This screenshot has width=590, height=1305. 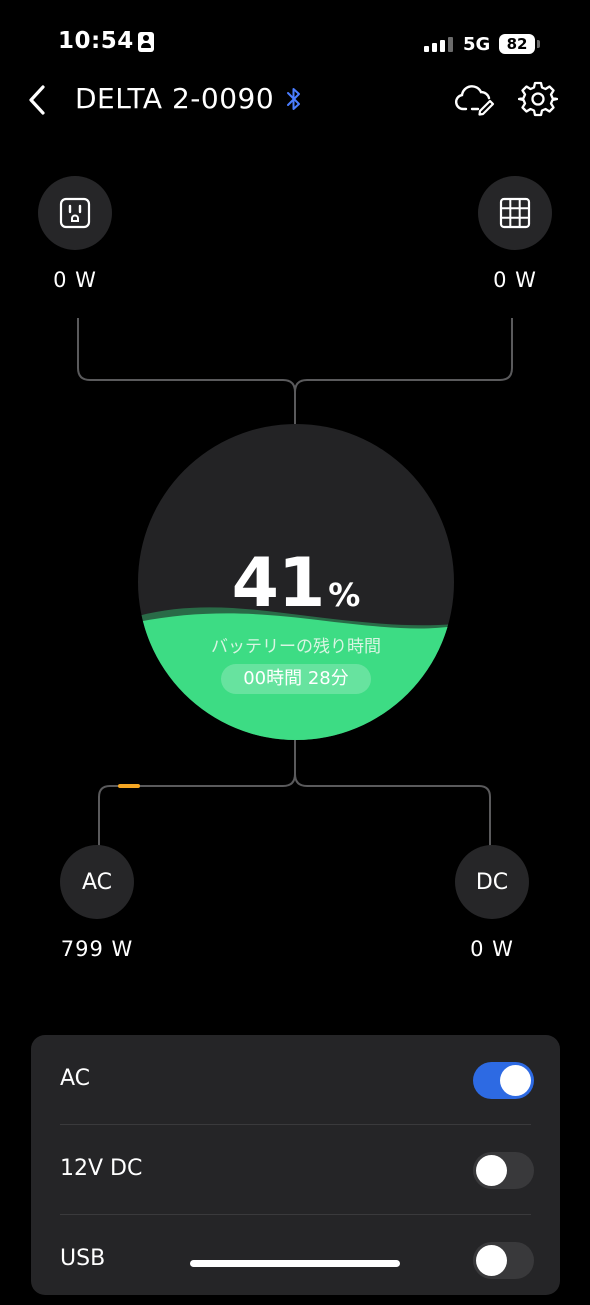 What do you see at coordinates (515, 280) in the screenshot?
I see `solar-input-watts: 0 W` at bounding box center [515, 280].